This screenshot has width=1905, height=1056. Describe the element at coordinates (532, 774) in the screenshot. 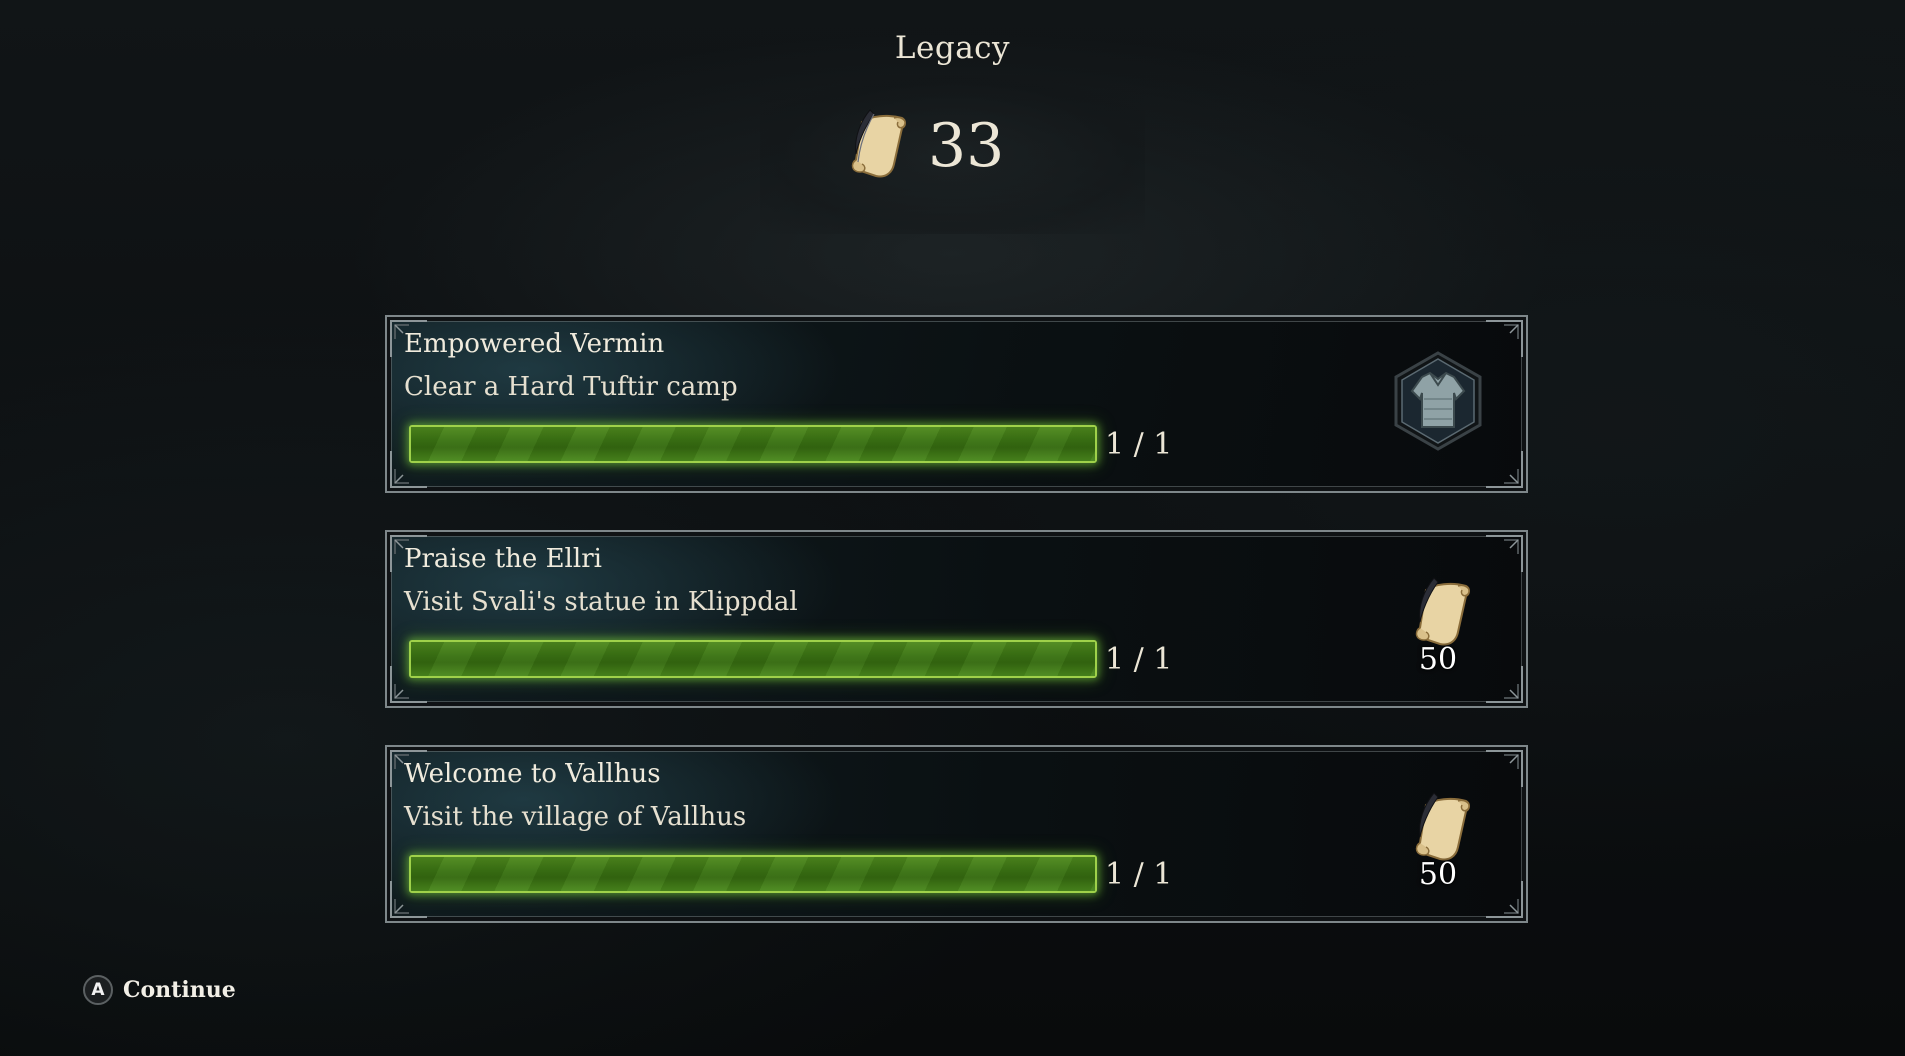

I see `challenge-name: Welcome to Vallhus` at that location.